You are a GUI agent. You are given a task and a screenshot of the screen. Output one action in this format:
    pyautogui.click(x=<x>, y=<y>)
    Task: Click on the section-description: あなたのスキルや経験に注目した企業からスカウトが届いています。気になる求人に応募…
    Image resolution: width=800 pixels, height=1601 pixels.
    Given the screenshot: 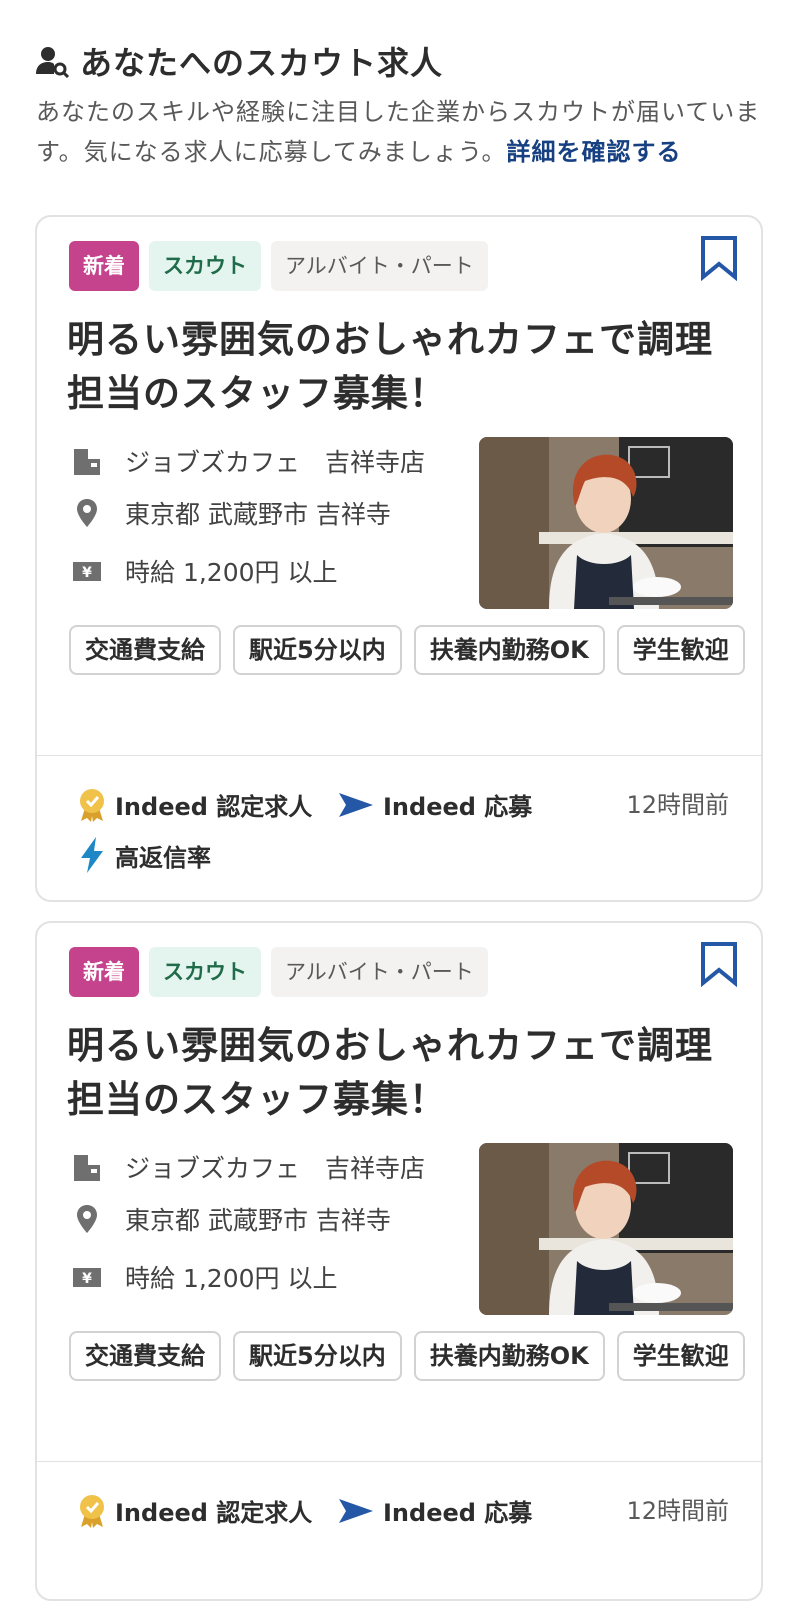 What is the action you would take?
    pyautogui.click(x=401, y=132)
    